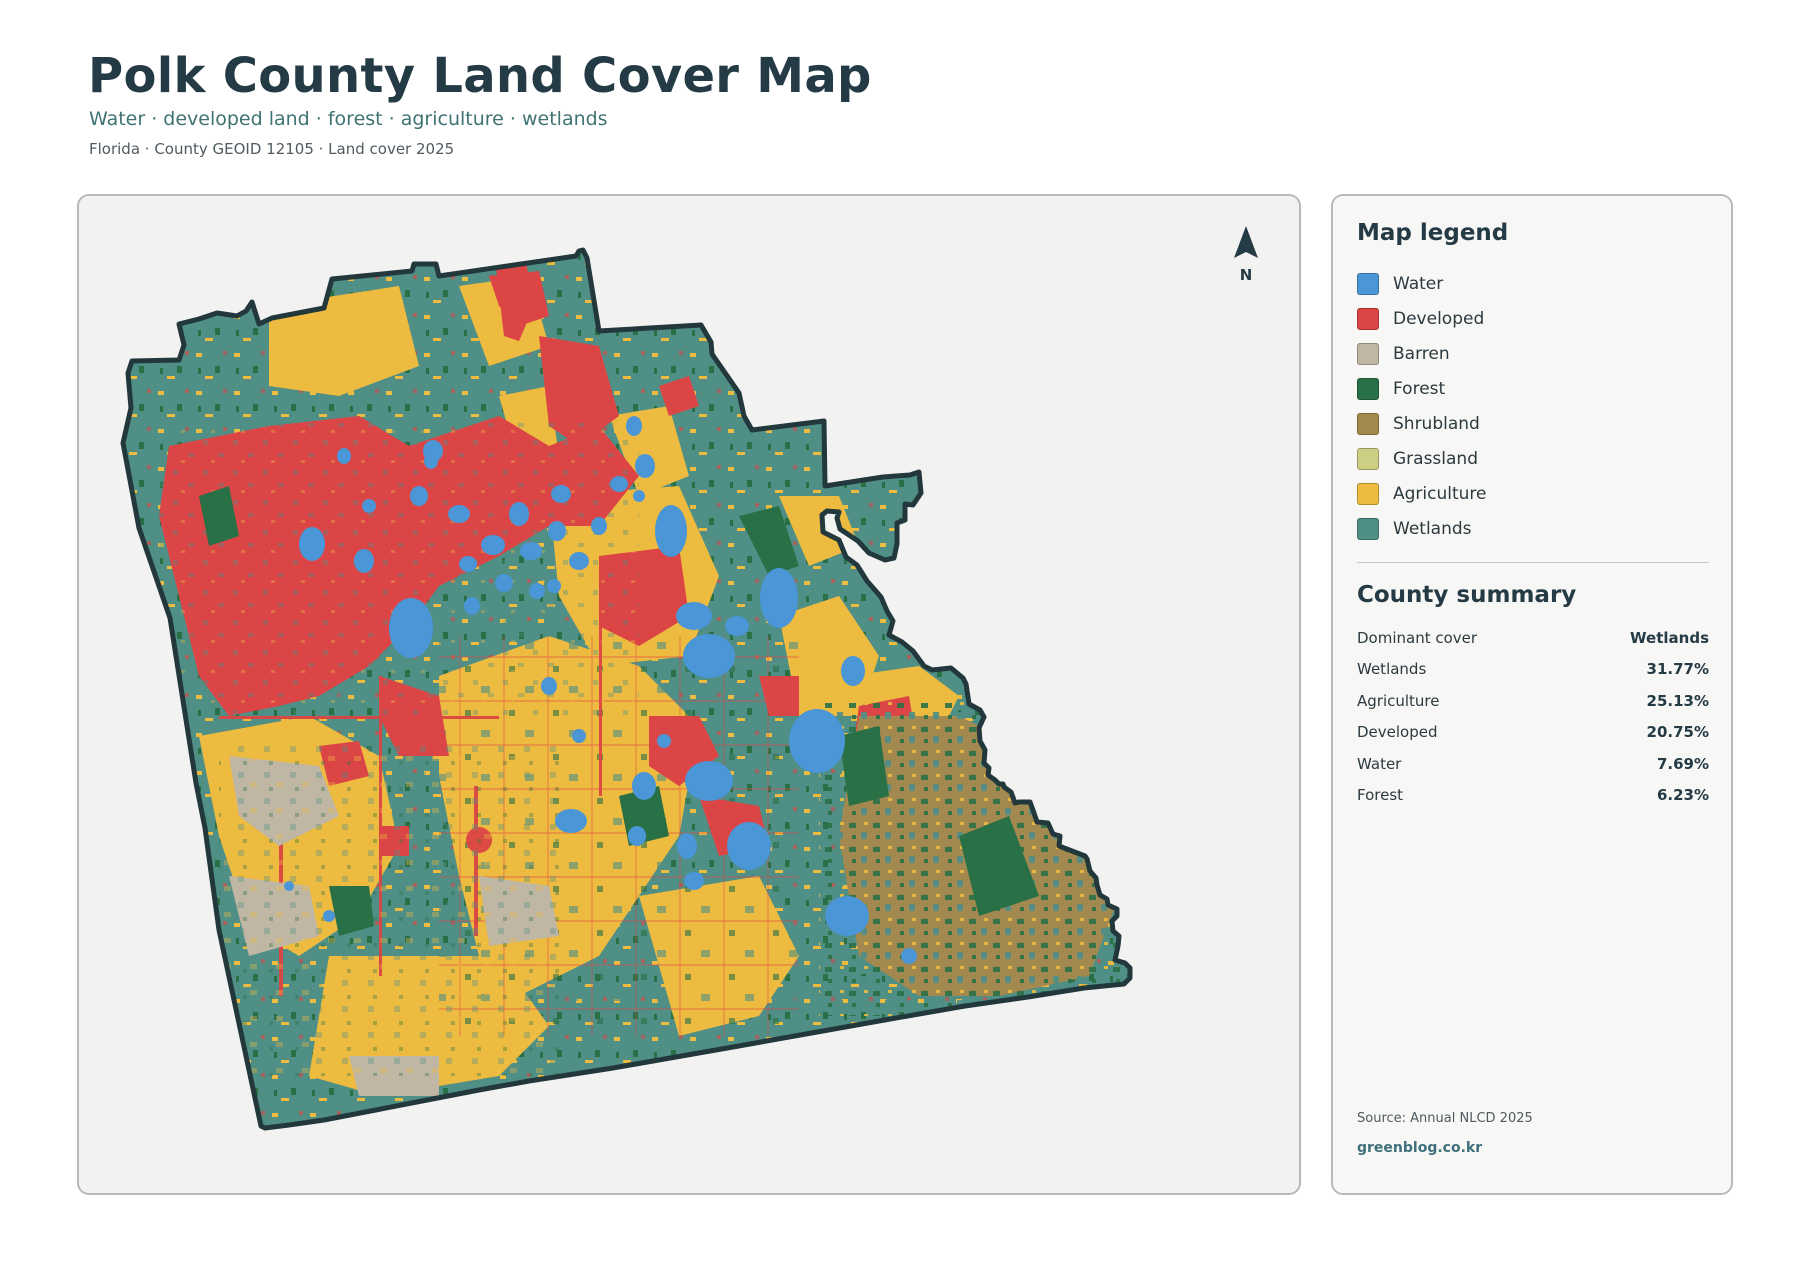 This screenshot has height=1273, width=1800. What do you see at coordinates (1379, 763) in the screenshot?
I see `summary-label: Water` at bounding box center [1379, 763].